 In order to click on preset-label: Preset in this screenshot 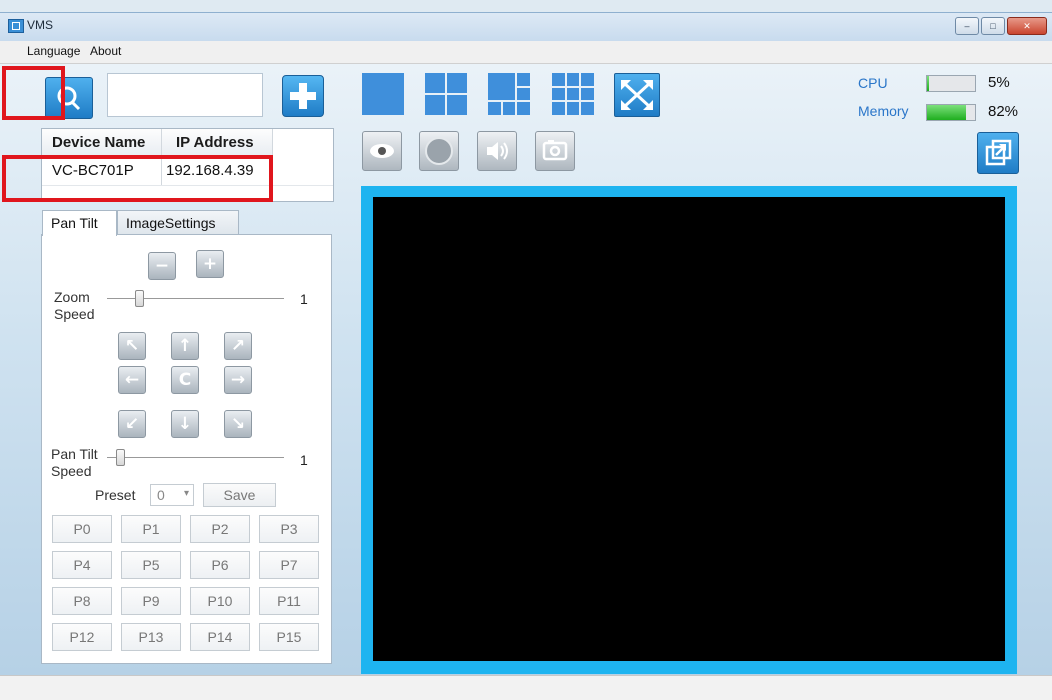, I will do `click(115, 495)`.